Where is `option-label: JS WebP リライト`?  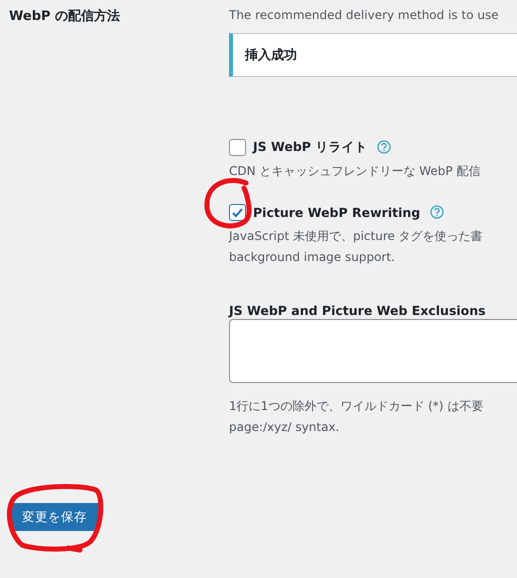
option-label: JS WebP リライト is located at coordinates (310, 147).